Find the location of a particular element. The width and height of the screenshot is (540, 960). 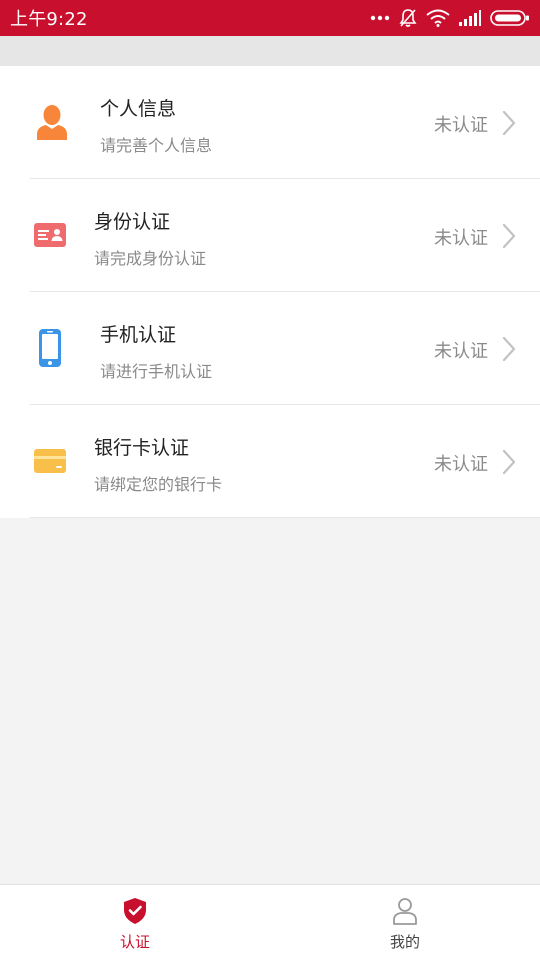

tab-verify: 认证 is located at coordinates (135, 922).